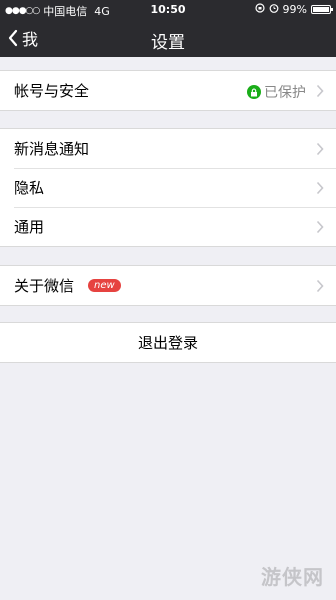  I want to click on protection-status: 已保护, so click(276, 92).